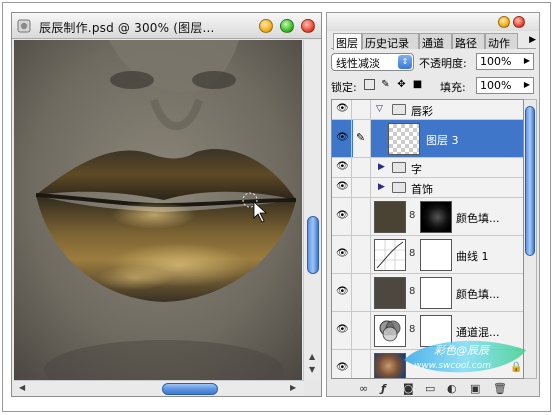 The height and width of the screenshot is (415, 554). What do you see at coordinates (519, 22) in the screenshot?
I see `palette-close-button` at bounding box center [519, 22].